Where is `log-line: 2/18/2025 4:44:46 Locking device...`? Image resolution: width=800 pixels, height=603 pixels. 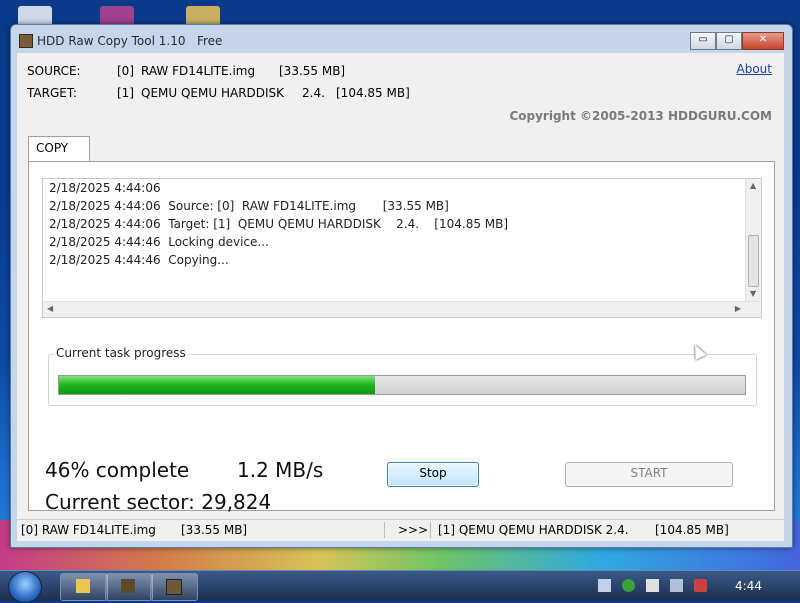
log-line: 2/18/2025 4:44:46 Locking device... is located at coordinates (159, 242).